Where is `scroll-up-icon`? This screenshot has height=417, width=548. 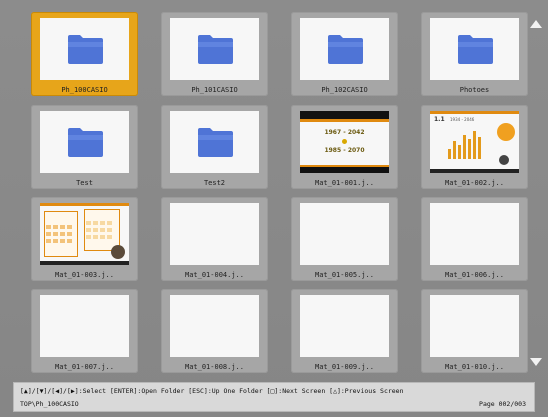 scroll-up-icon is located at coordinates (536, 24).